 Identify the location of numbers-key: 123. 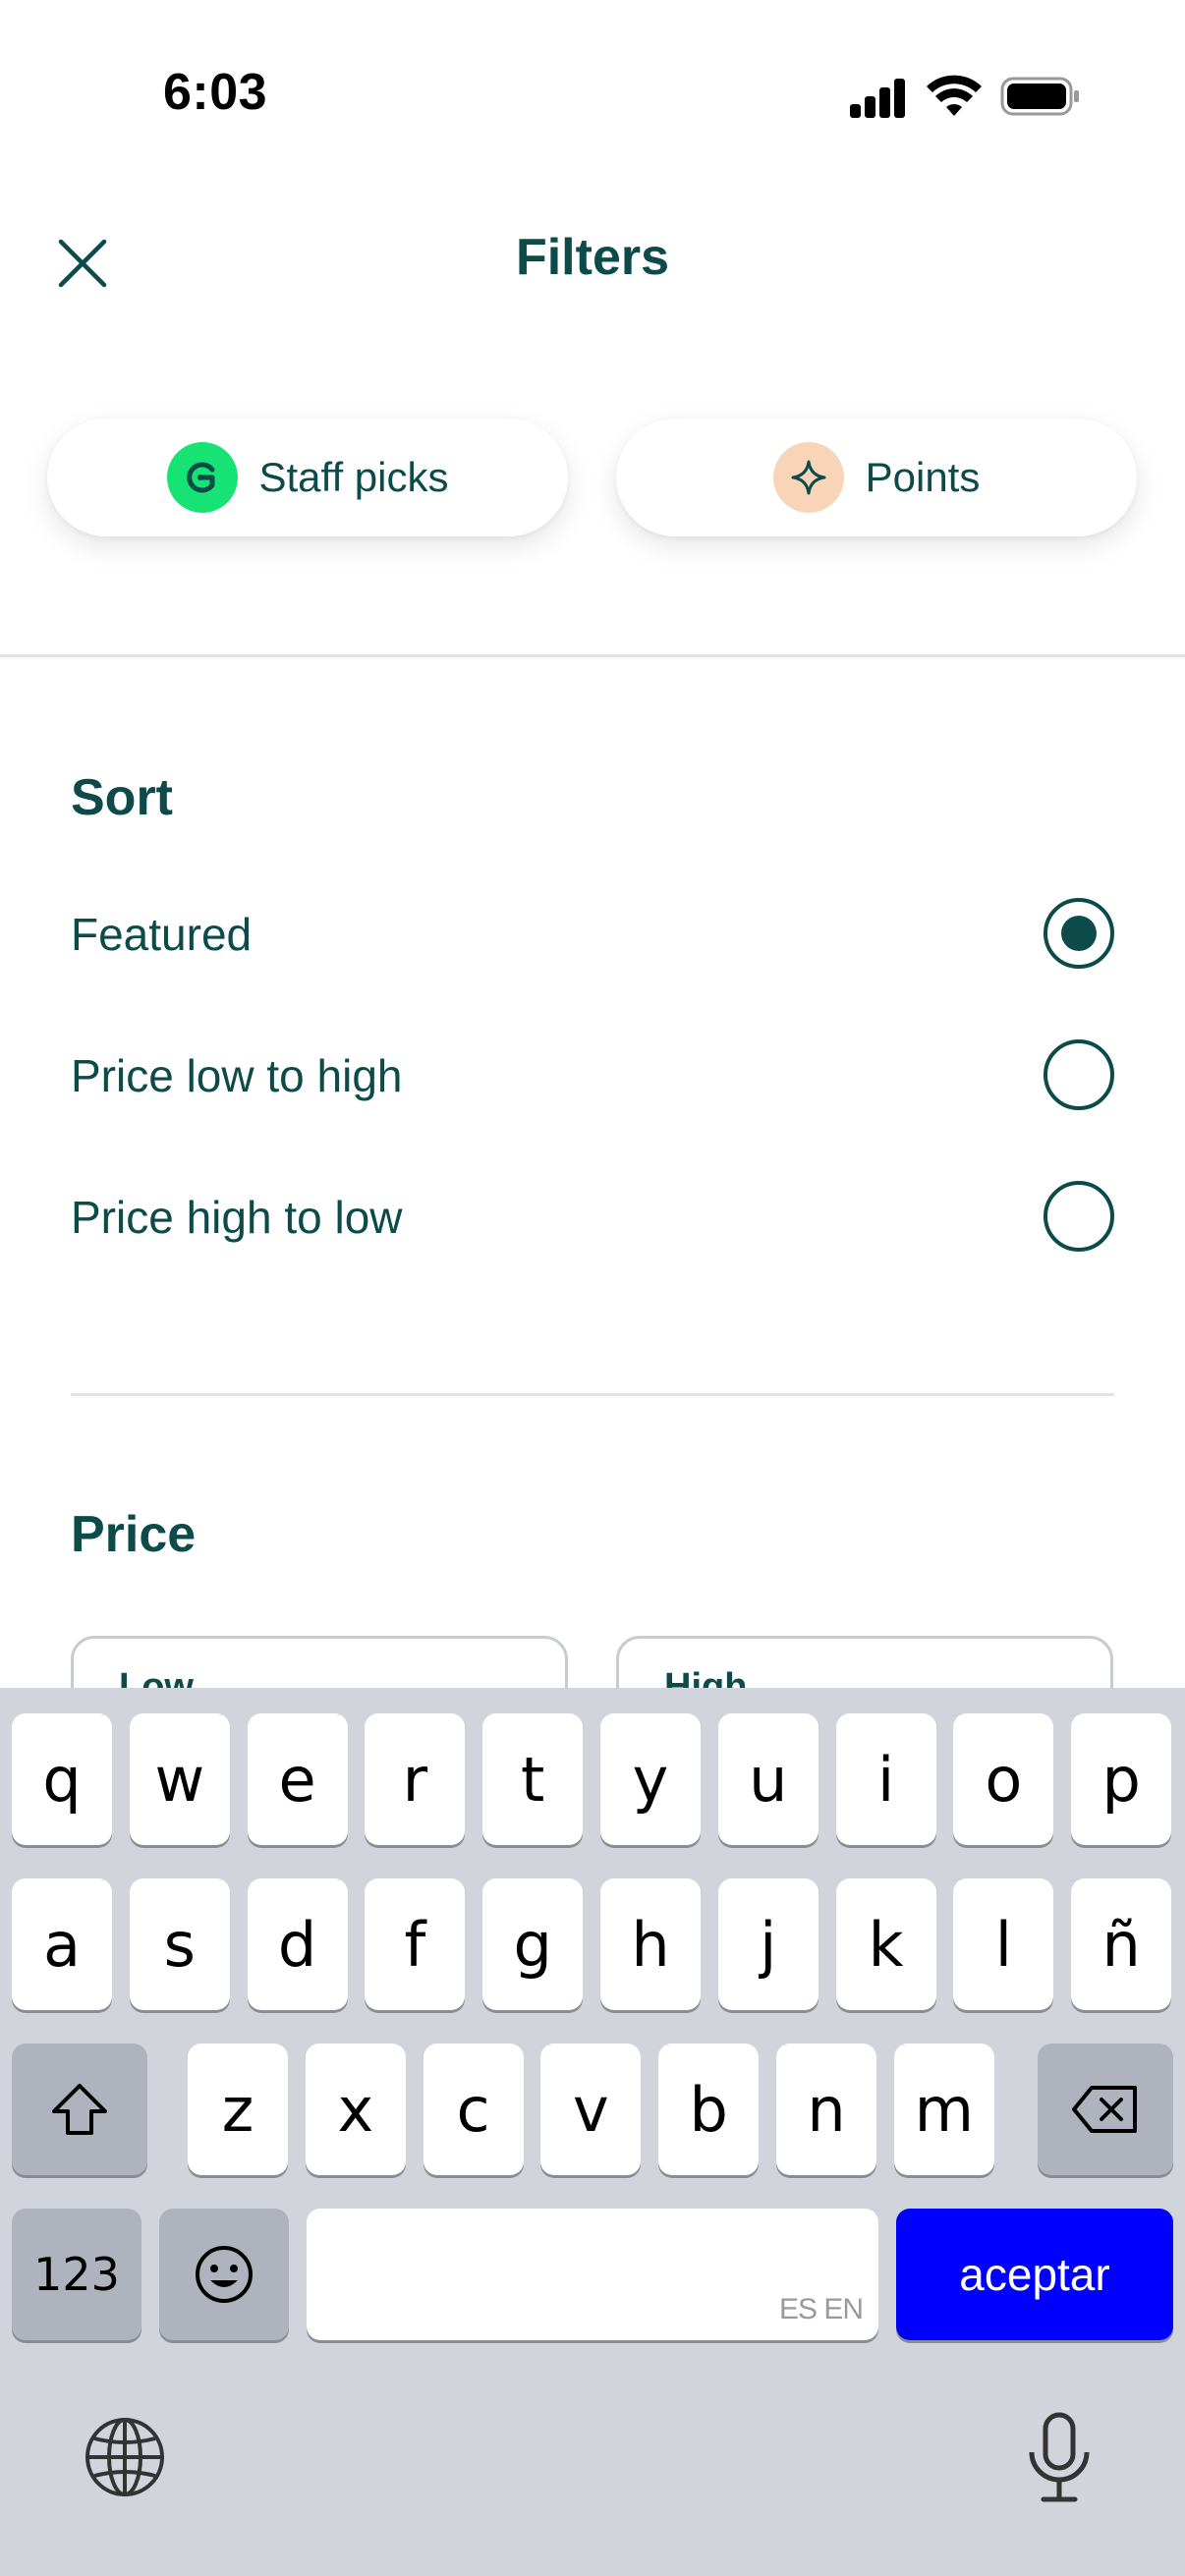
(76, 2274).